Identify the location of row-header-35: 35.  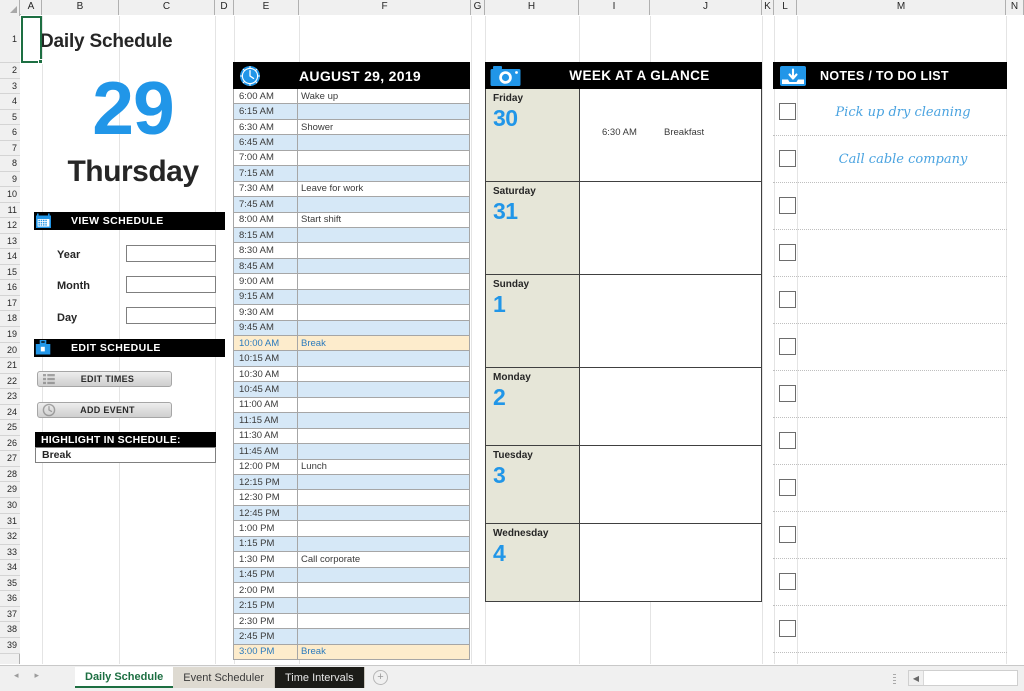
(10, 583).